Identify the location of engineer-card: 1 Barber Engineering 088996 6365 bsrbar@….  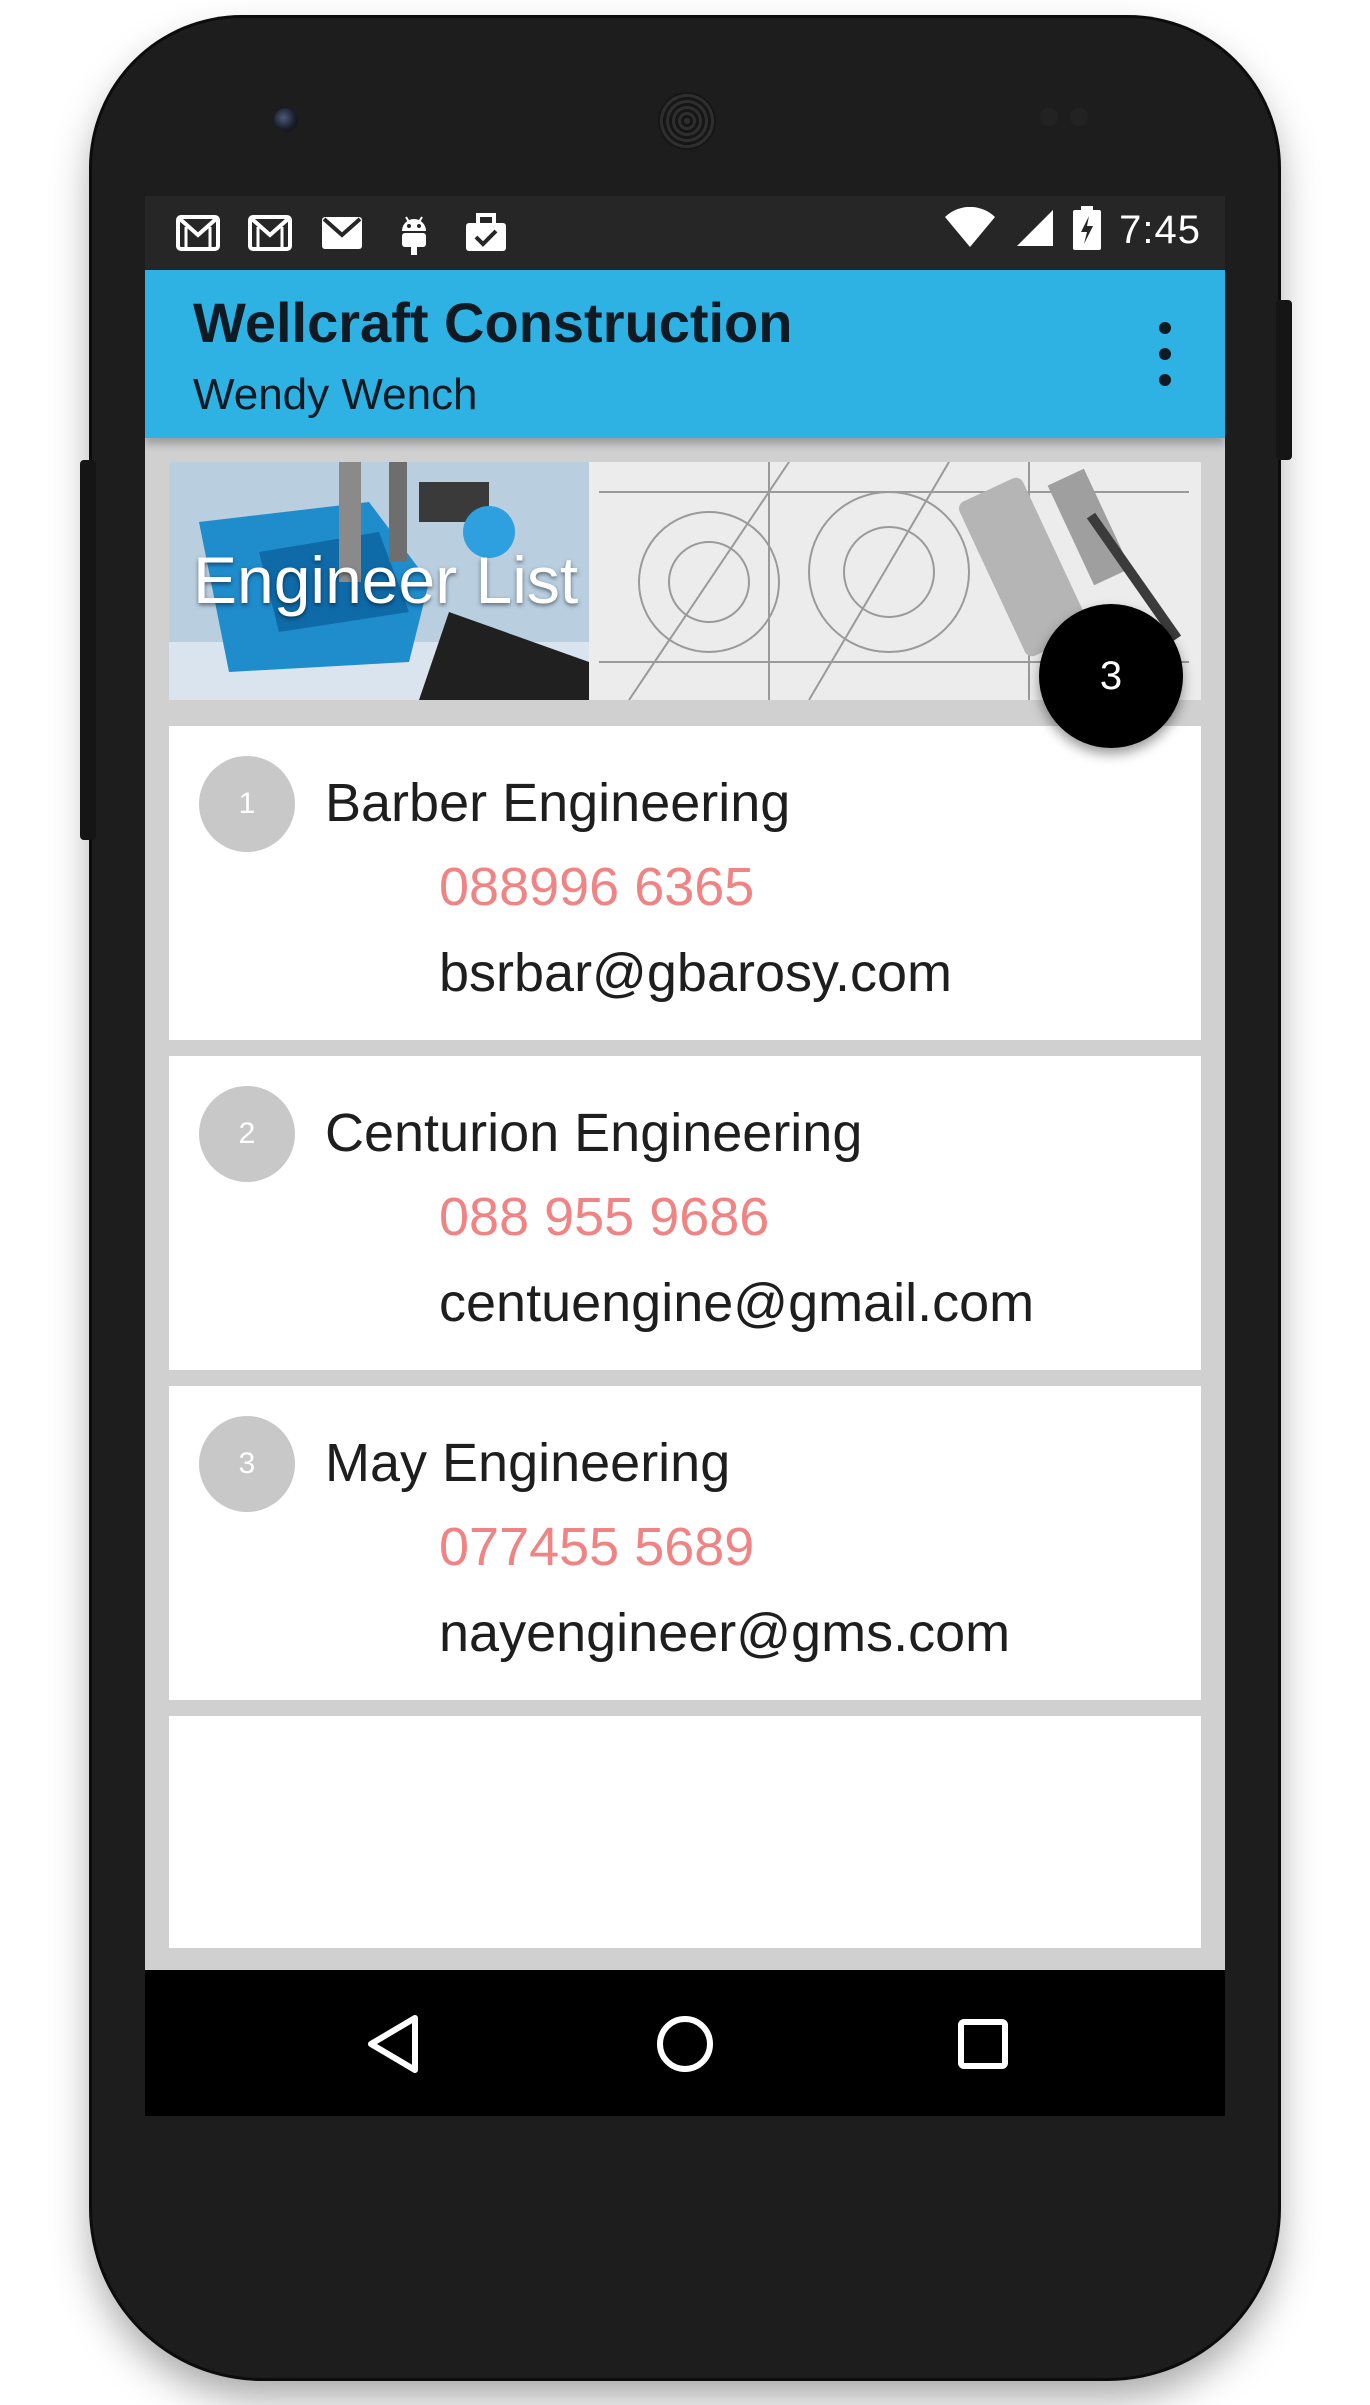
(685, 883).